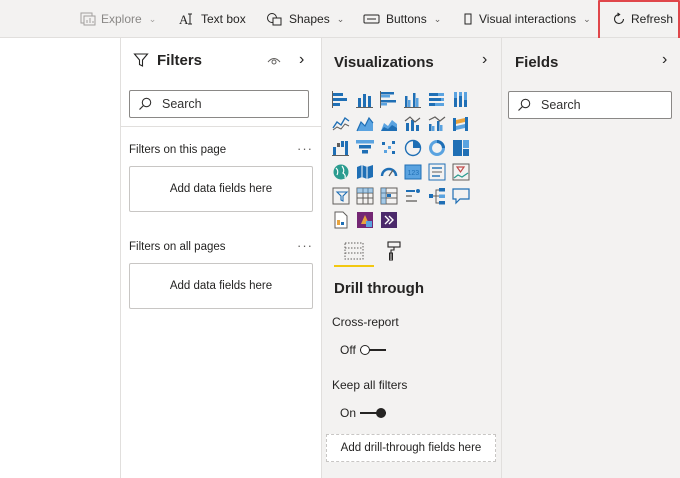 Image resolution: width=680 pixels, height=478 pixels. Describe the element at coordinates (341, 172) in the screenshot. I see `map-icon` at that location.